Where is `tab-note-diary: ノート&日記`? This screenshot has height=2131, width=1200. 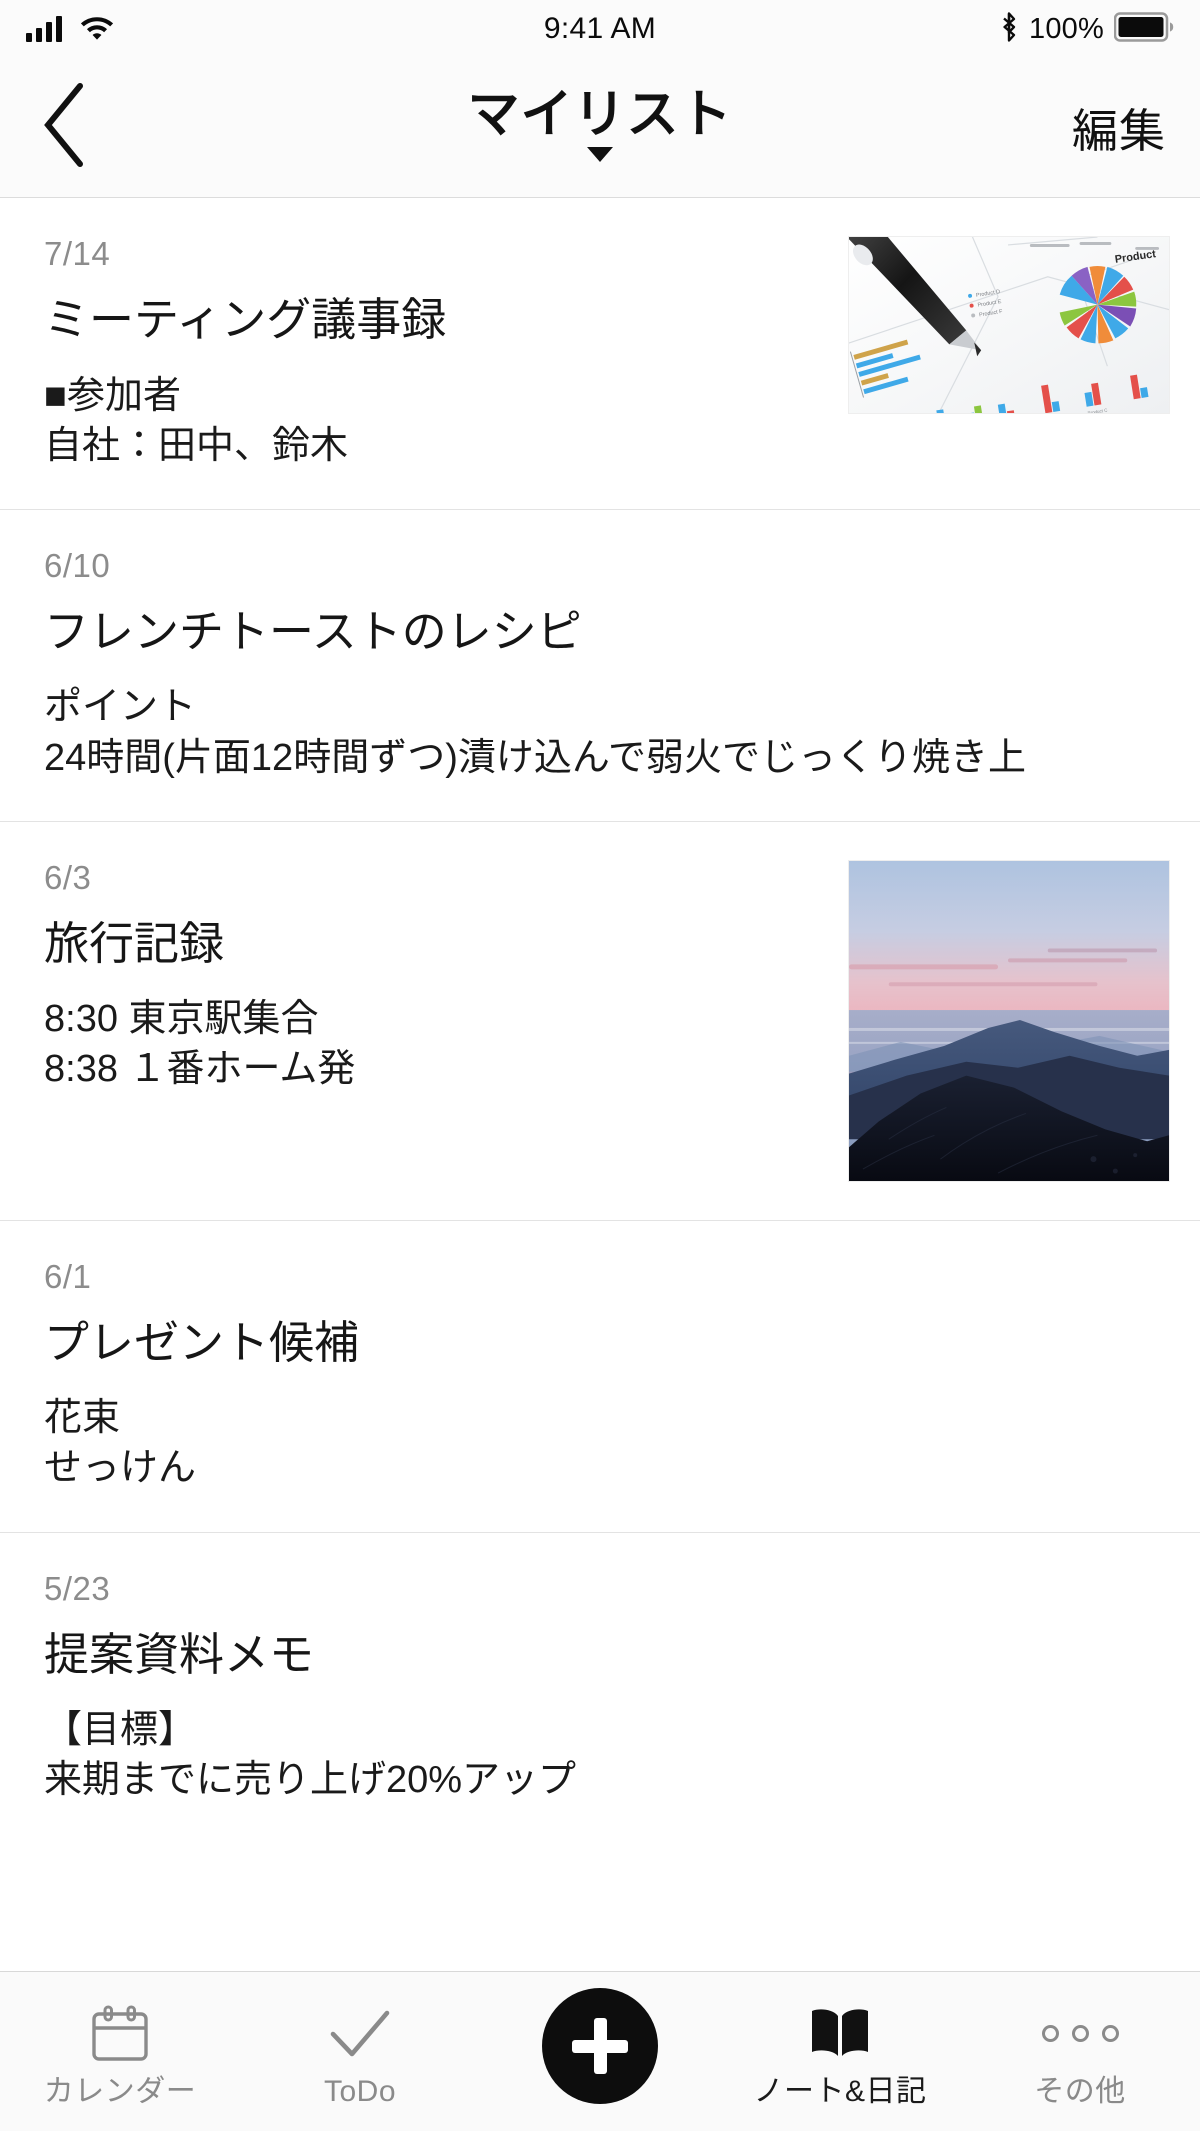
tab-note-diary: ノート&日記 is located at coordinates (840, 2051).